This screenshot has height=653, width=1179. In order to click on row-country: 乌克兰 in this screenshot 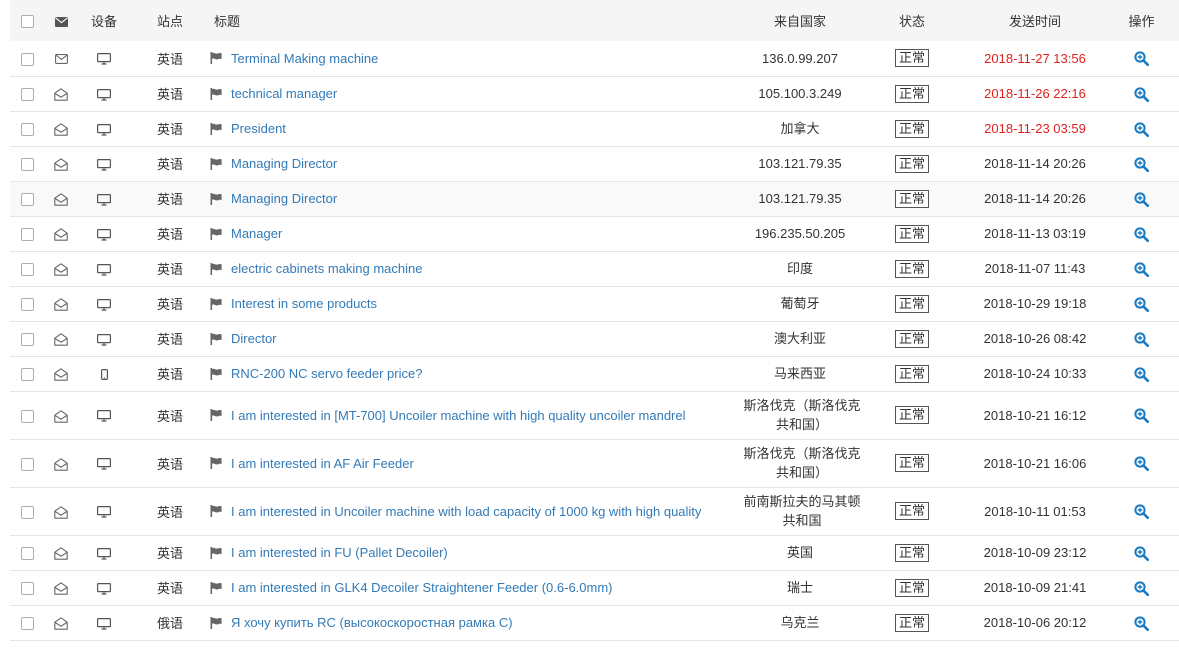, I will do `click(800, 622)`.